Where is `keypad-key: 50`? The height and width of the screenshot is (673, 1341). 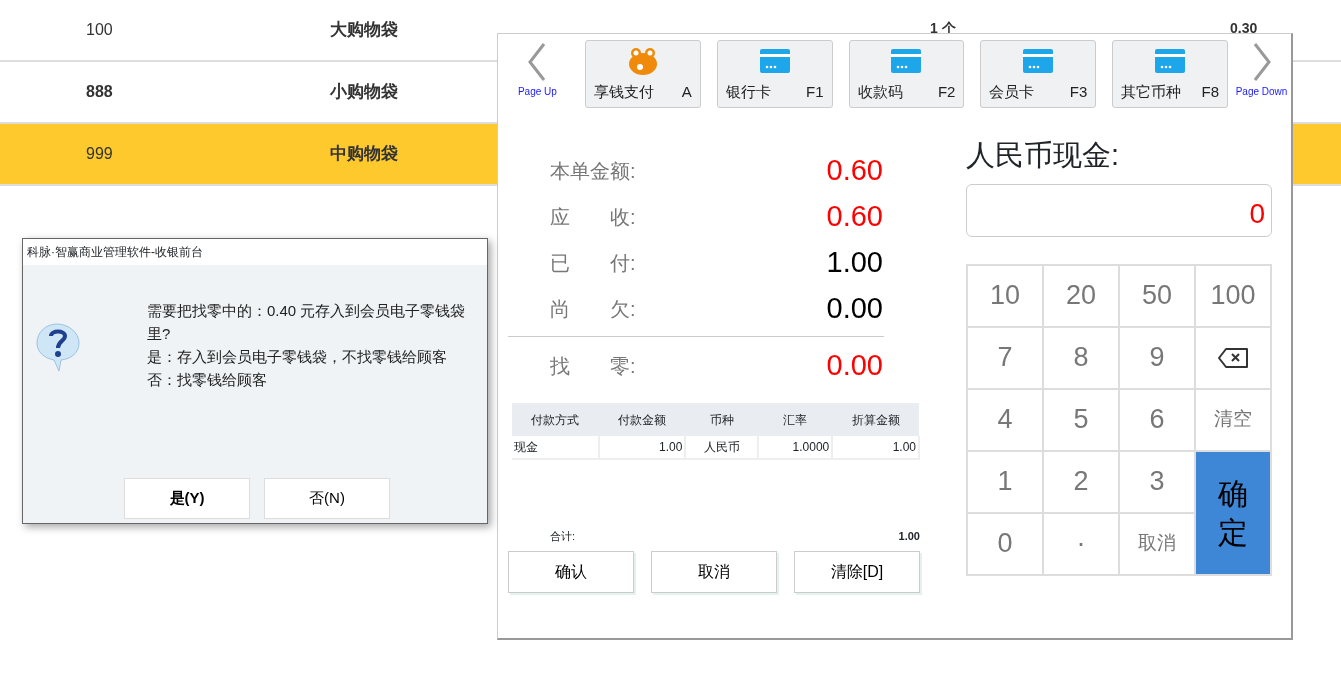 keypad-key: 50 is located at coordinates (1157, 295).